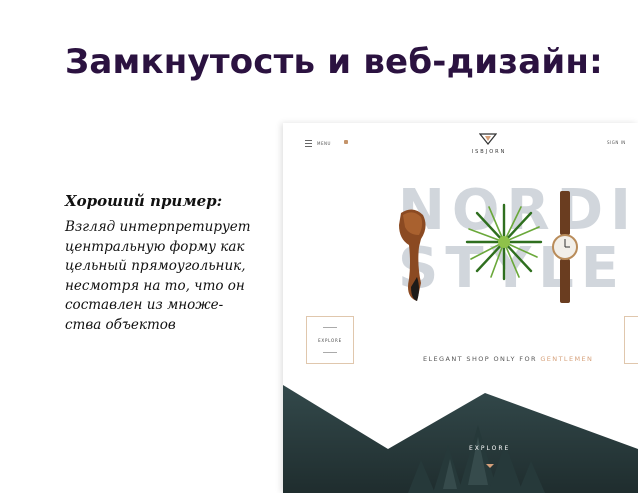 The width and height of the screenshot is (638, 493). Describe the element at coordinates (334, 62) in the screenshot. I see `slide-title: Замкнутость и веб-дизайн:` at that location.